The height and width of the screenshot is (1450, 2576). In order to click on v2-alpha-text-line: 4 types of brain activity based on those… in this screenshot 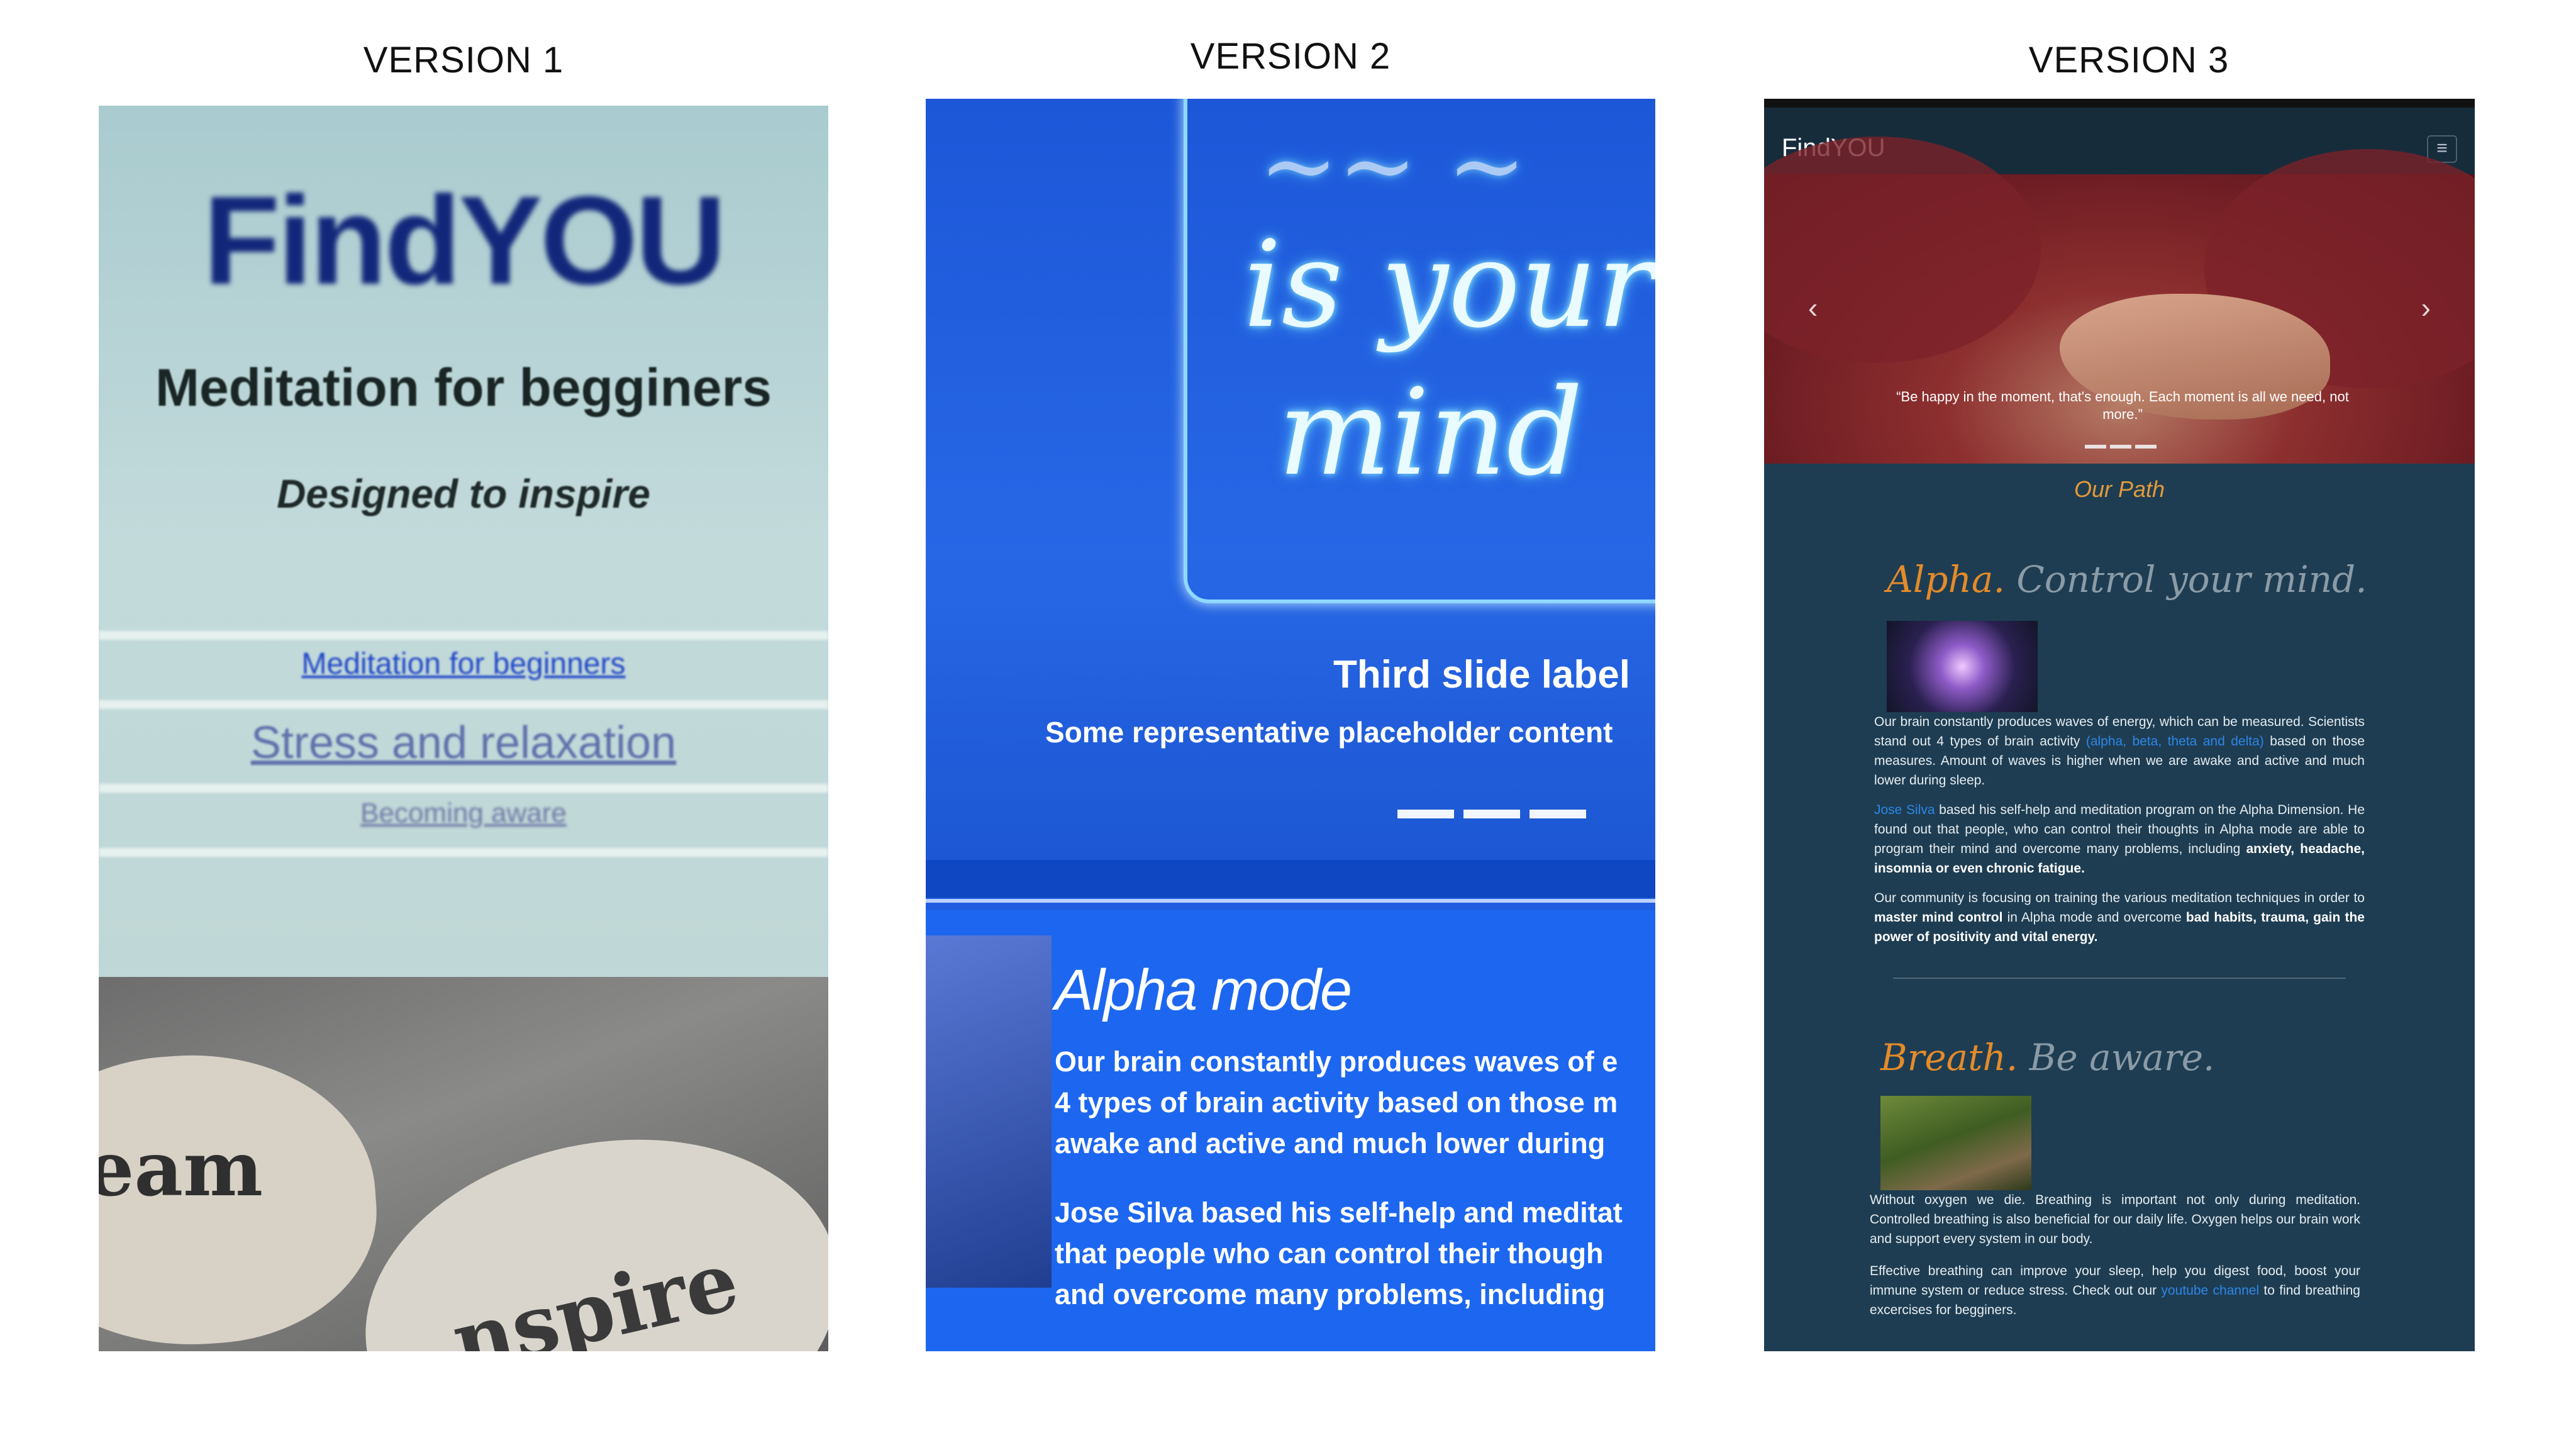, I will do `click(1336, 1102)`.